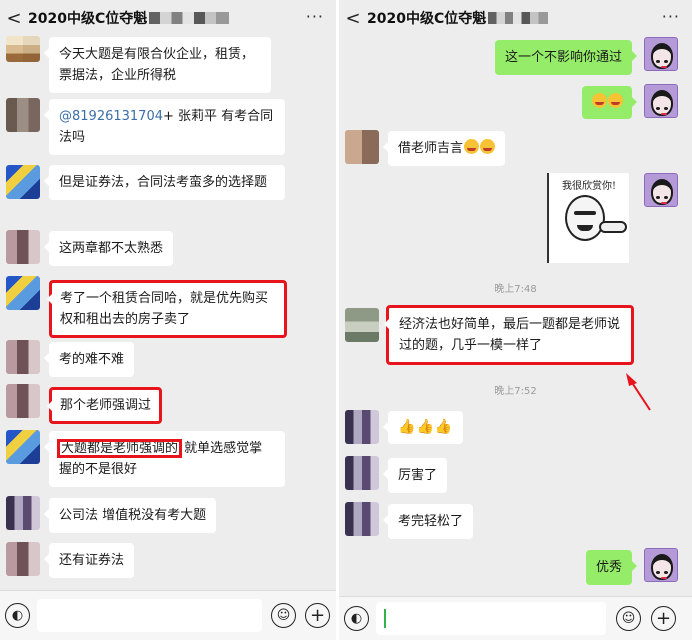  I want to click on message-text: 这两章都不太熟悉, so click(111, 248).